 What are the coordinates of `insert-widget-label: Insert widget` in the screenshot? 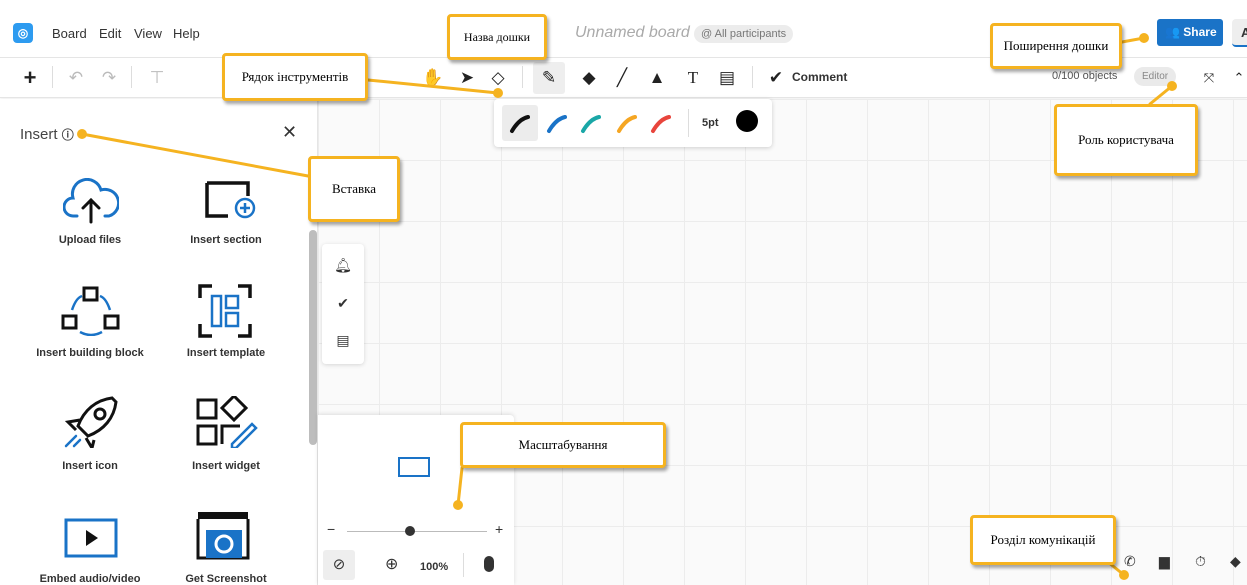 It's located at (226, 466).